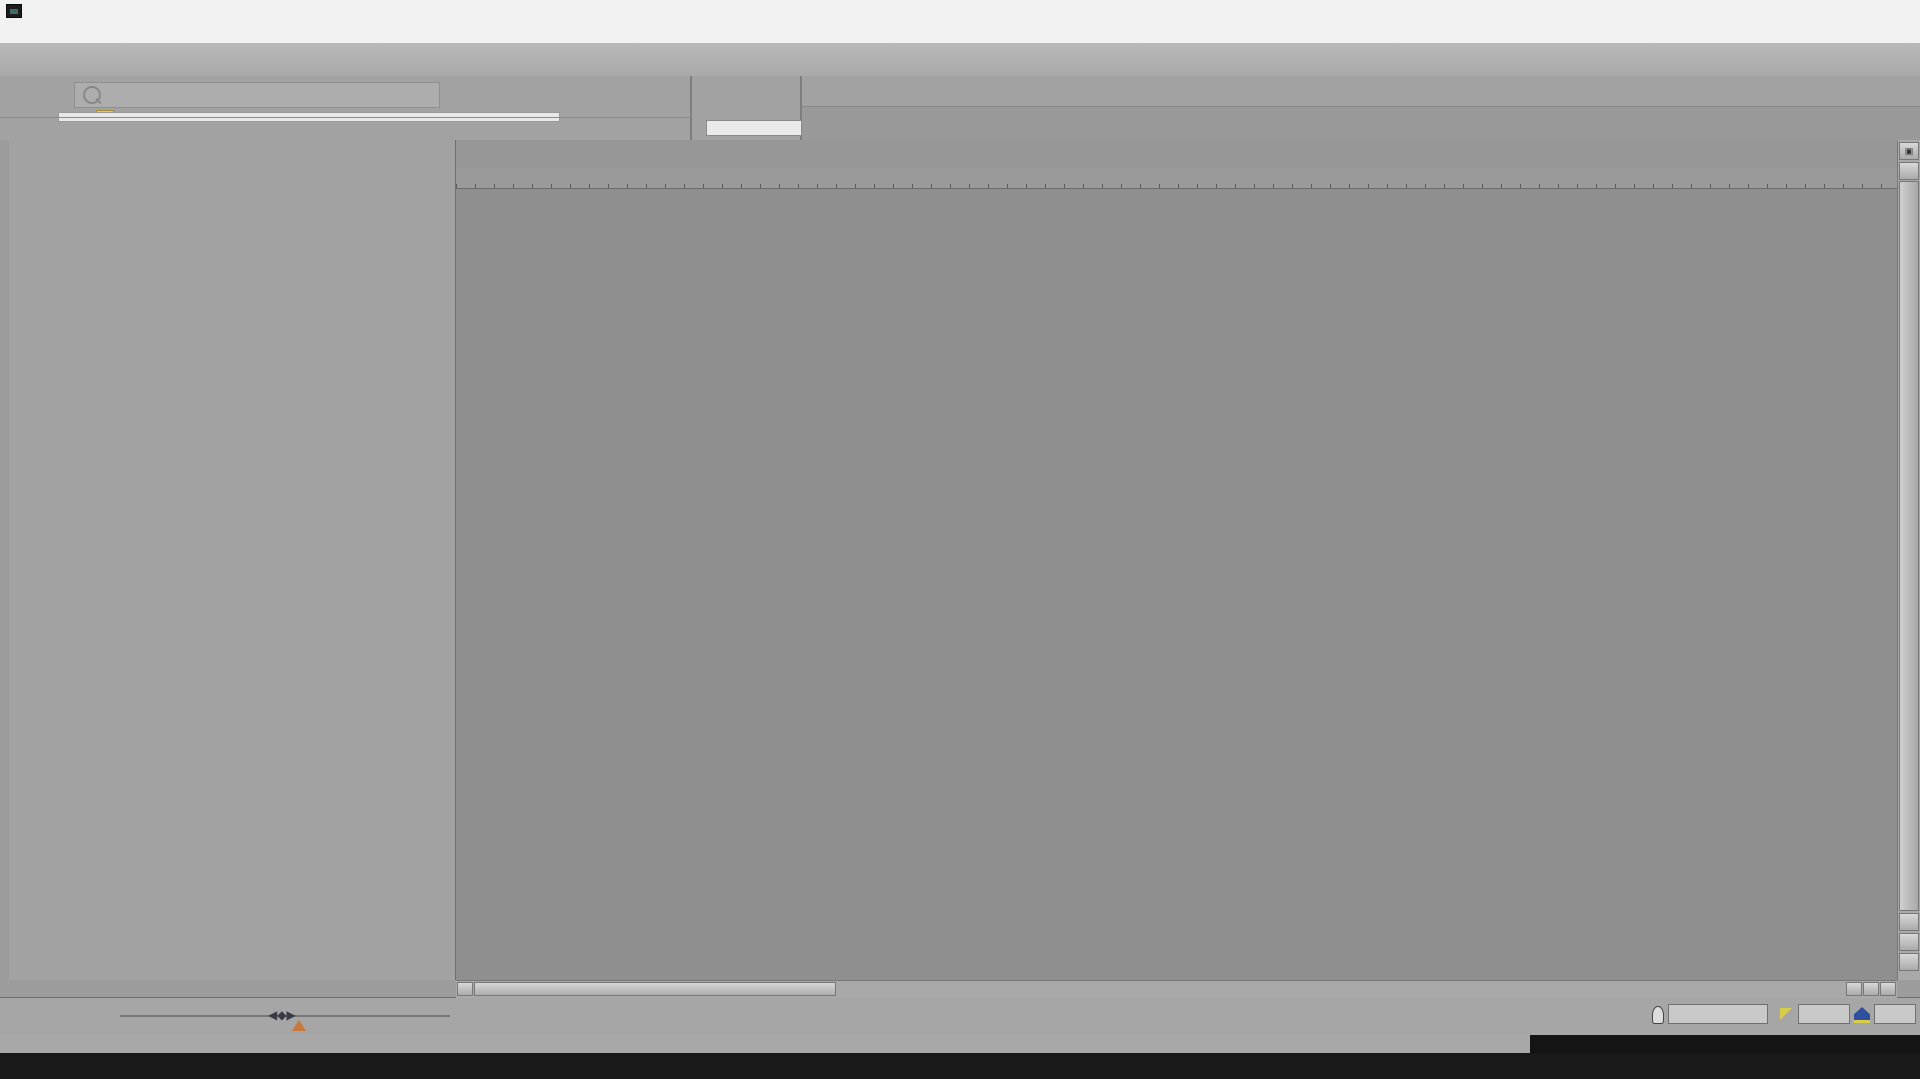  What do you see at coordinates (1361, 123) in the screenshot?
I see `preview-info-bar` at bounding box center [1361, 123].